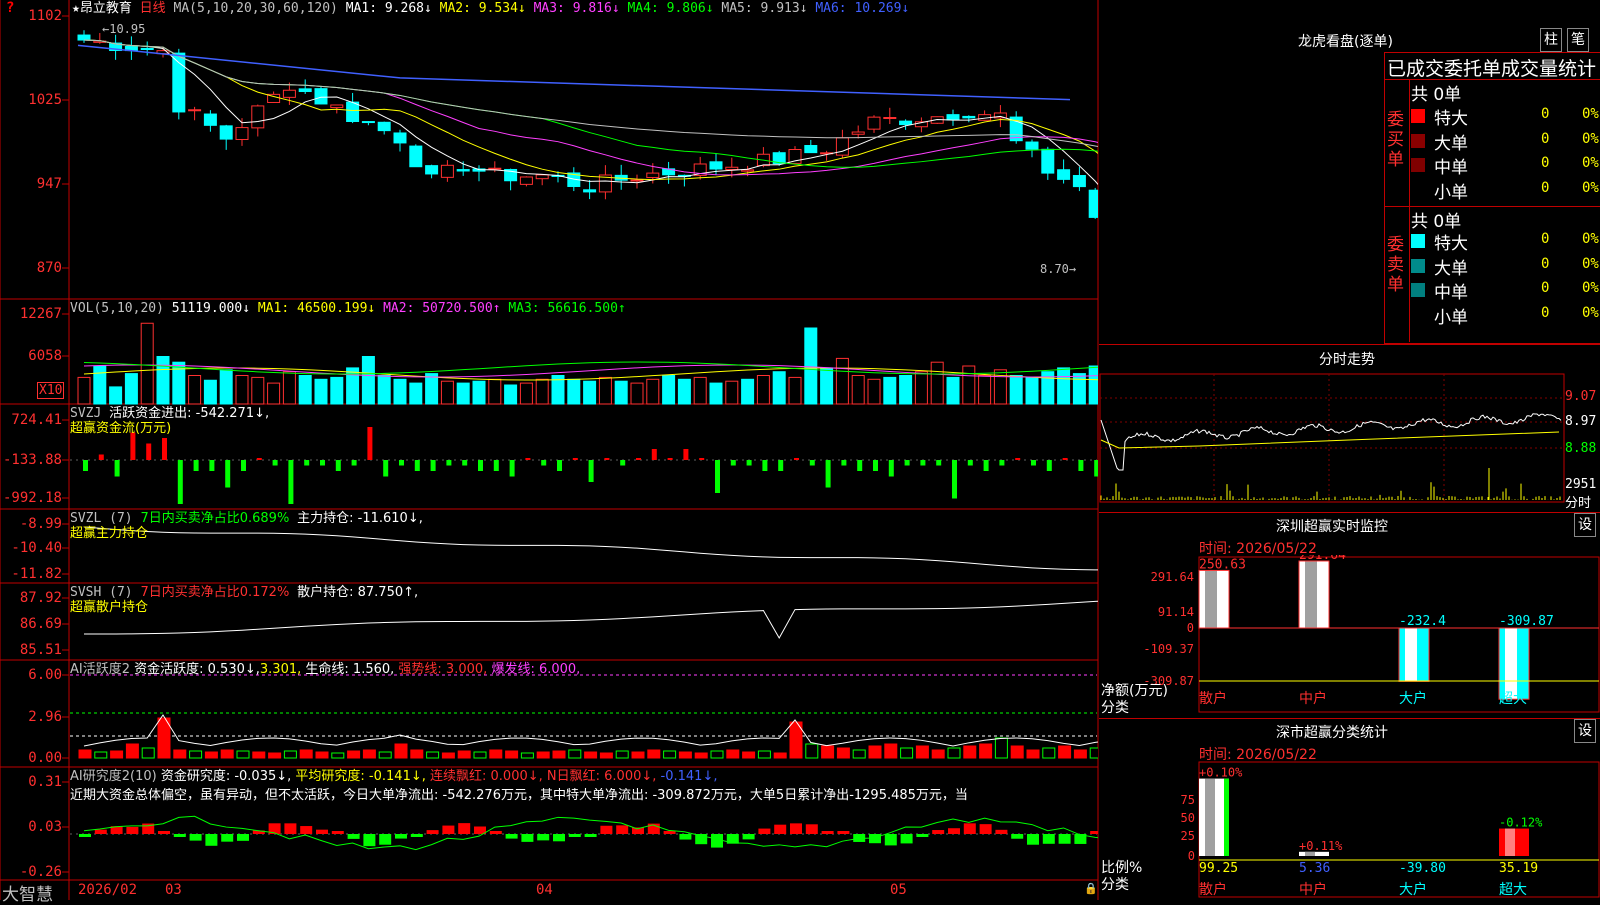 This screenshot has height=905, width=1600. What do you see at coordinates (898, 890) in the screenshot?
I see `date-tick: 05` at bounding box center [898, 890].